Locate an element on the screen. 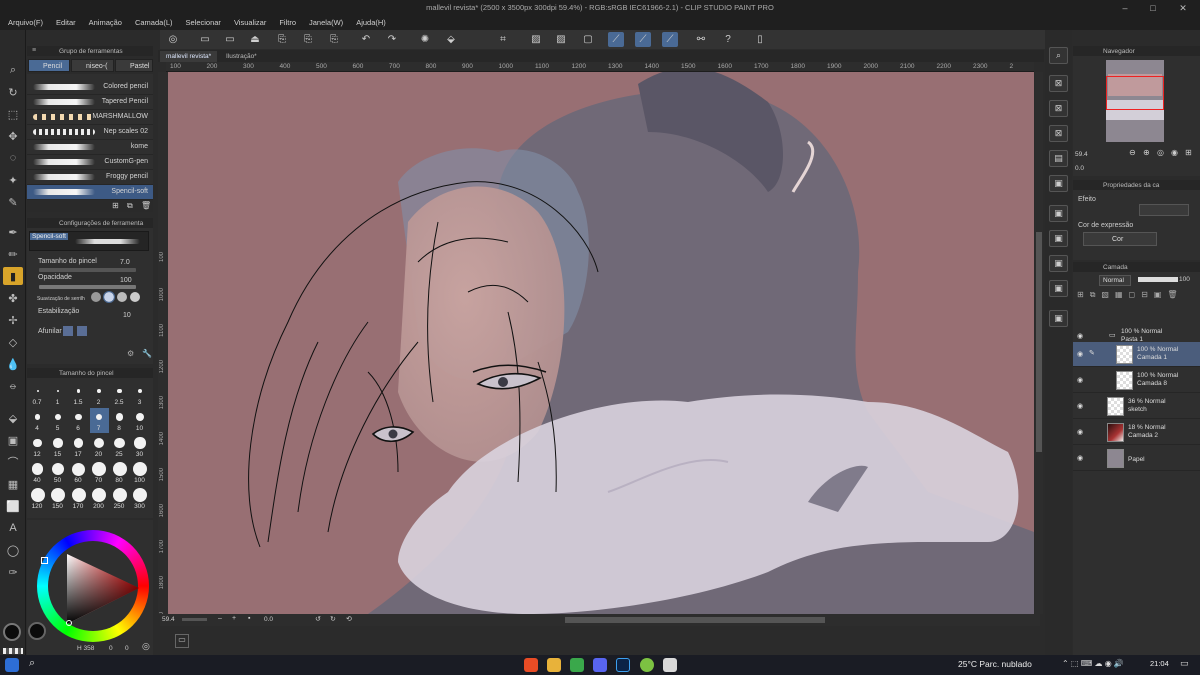 The image size is (1200, 675). vertical-scrollbar is located at coordinates (1039, 343).